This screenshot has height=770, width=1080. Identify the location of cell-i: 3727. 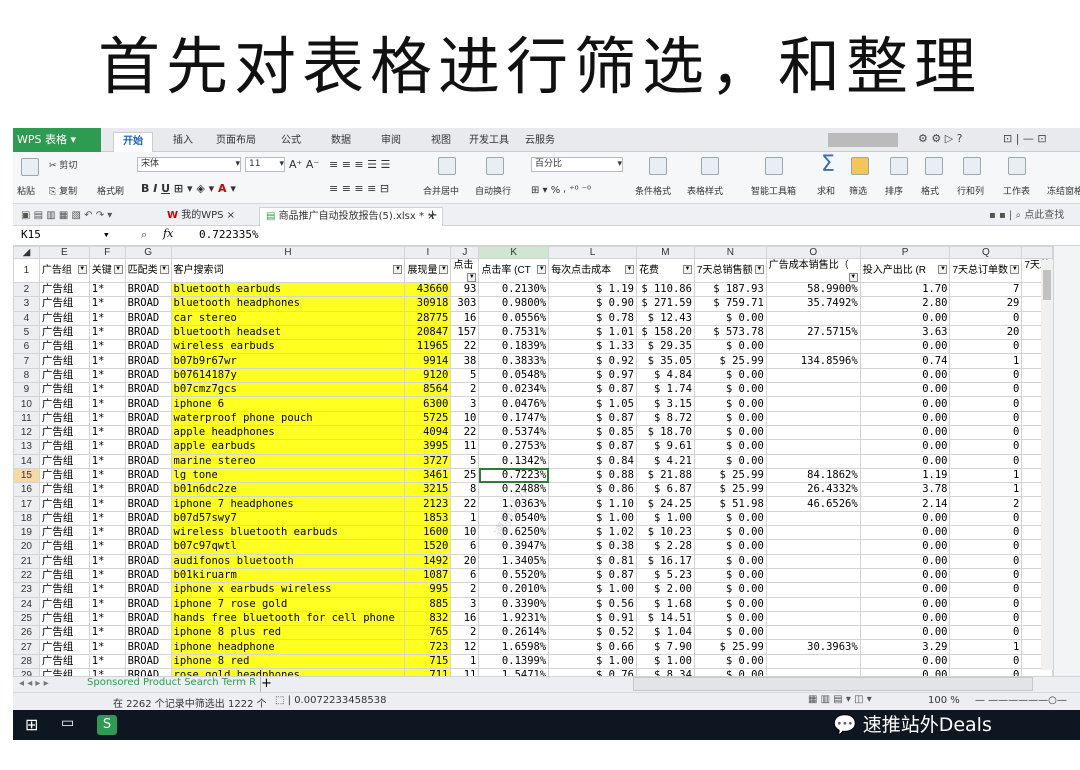
(428, 461).